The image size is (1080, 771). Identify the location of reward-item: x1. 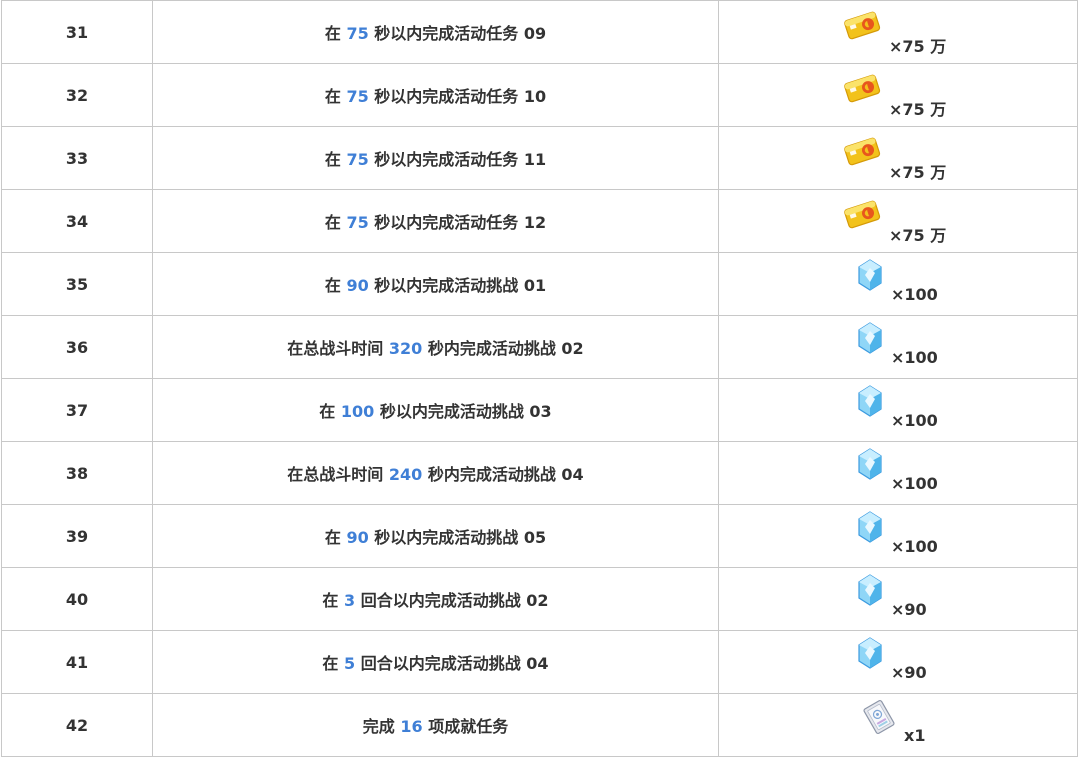
(898, 725).